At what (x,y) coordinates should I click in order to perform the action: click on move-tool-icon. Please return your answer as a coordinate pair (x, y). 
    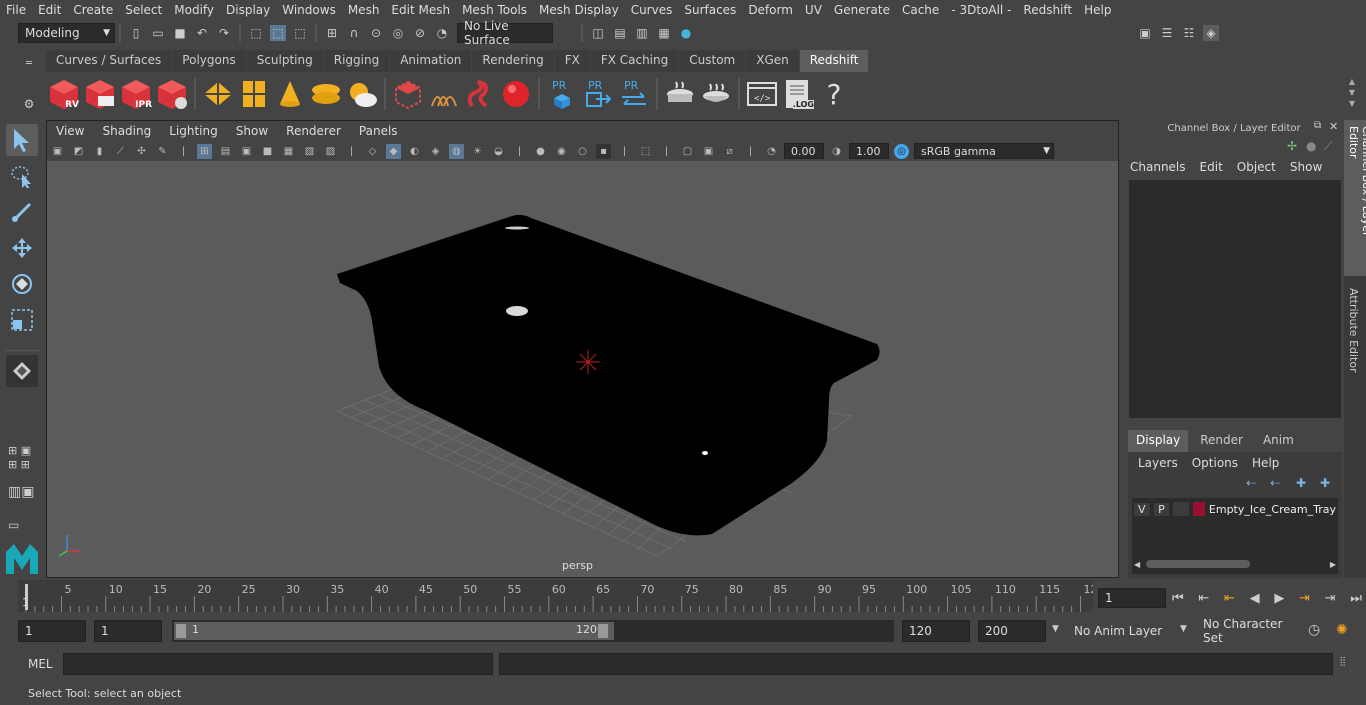
    Looking at the image, I should click on (22, 248).